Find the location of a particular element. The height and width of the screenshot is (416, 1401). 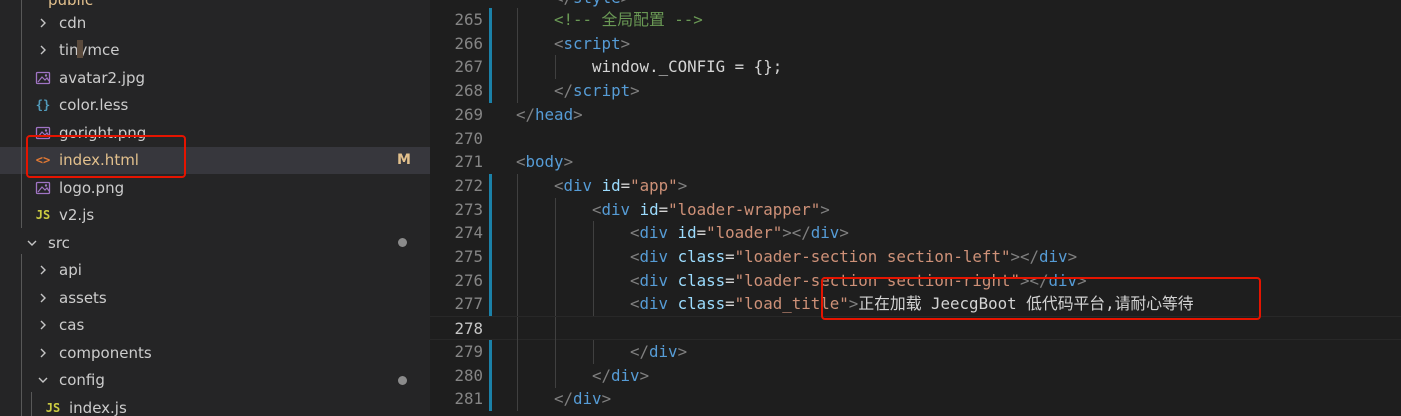

code-line: 271 <body> is located at coordinates (915, 162).